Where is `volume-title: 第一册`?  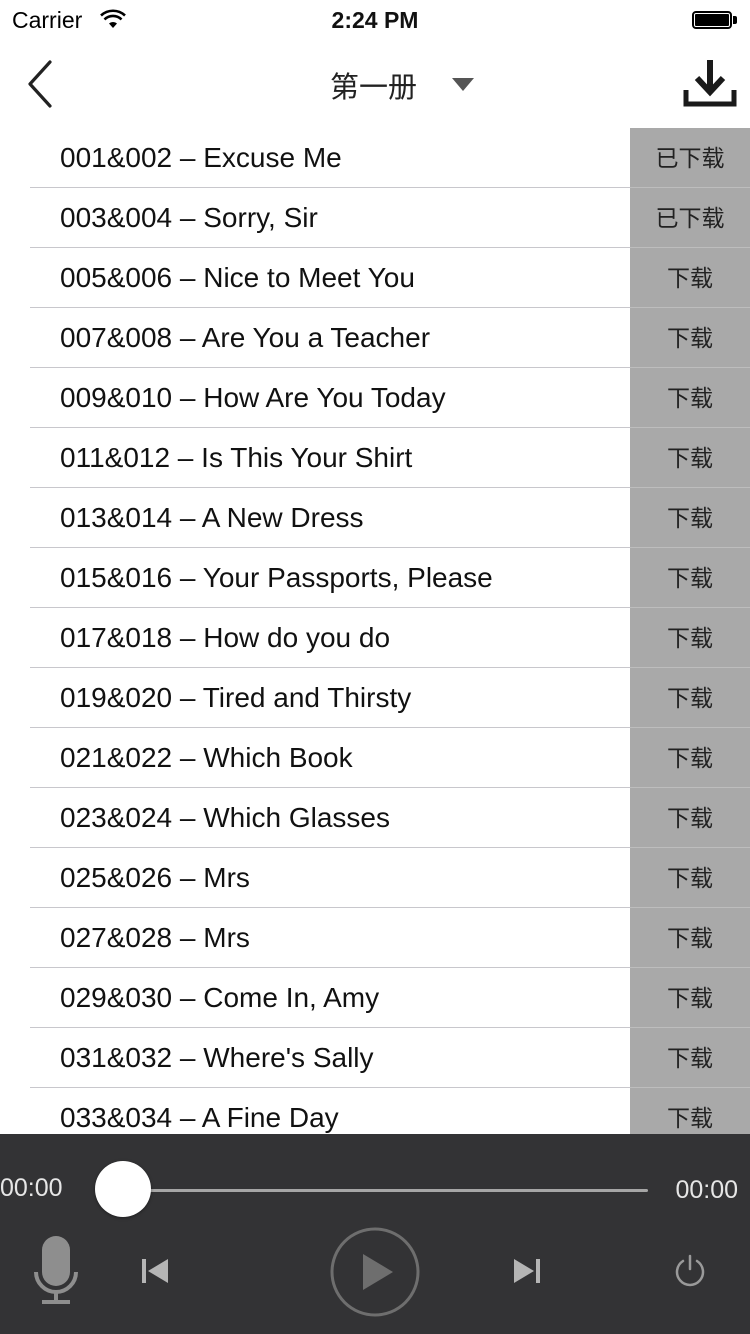
volume-title: 第一册 is located at coordinates (373, 85).